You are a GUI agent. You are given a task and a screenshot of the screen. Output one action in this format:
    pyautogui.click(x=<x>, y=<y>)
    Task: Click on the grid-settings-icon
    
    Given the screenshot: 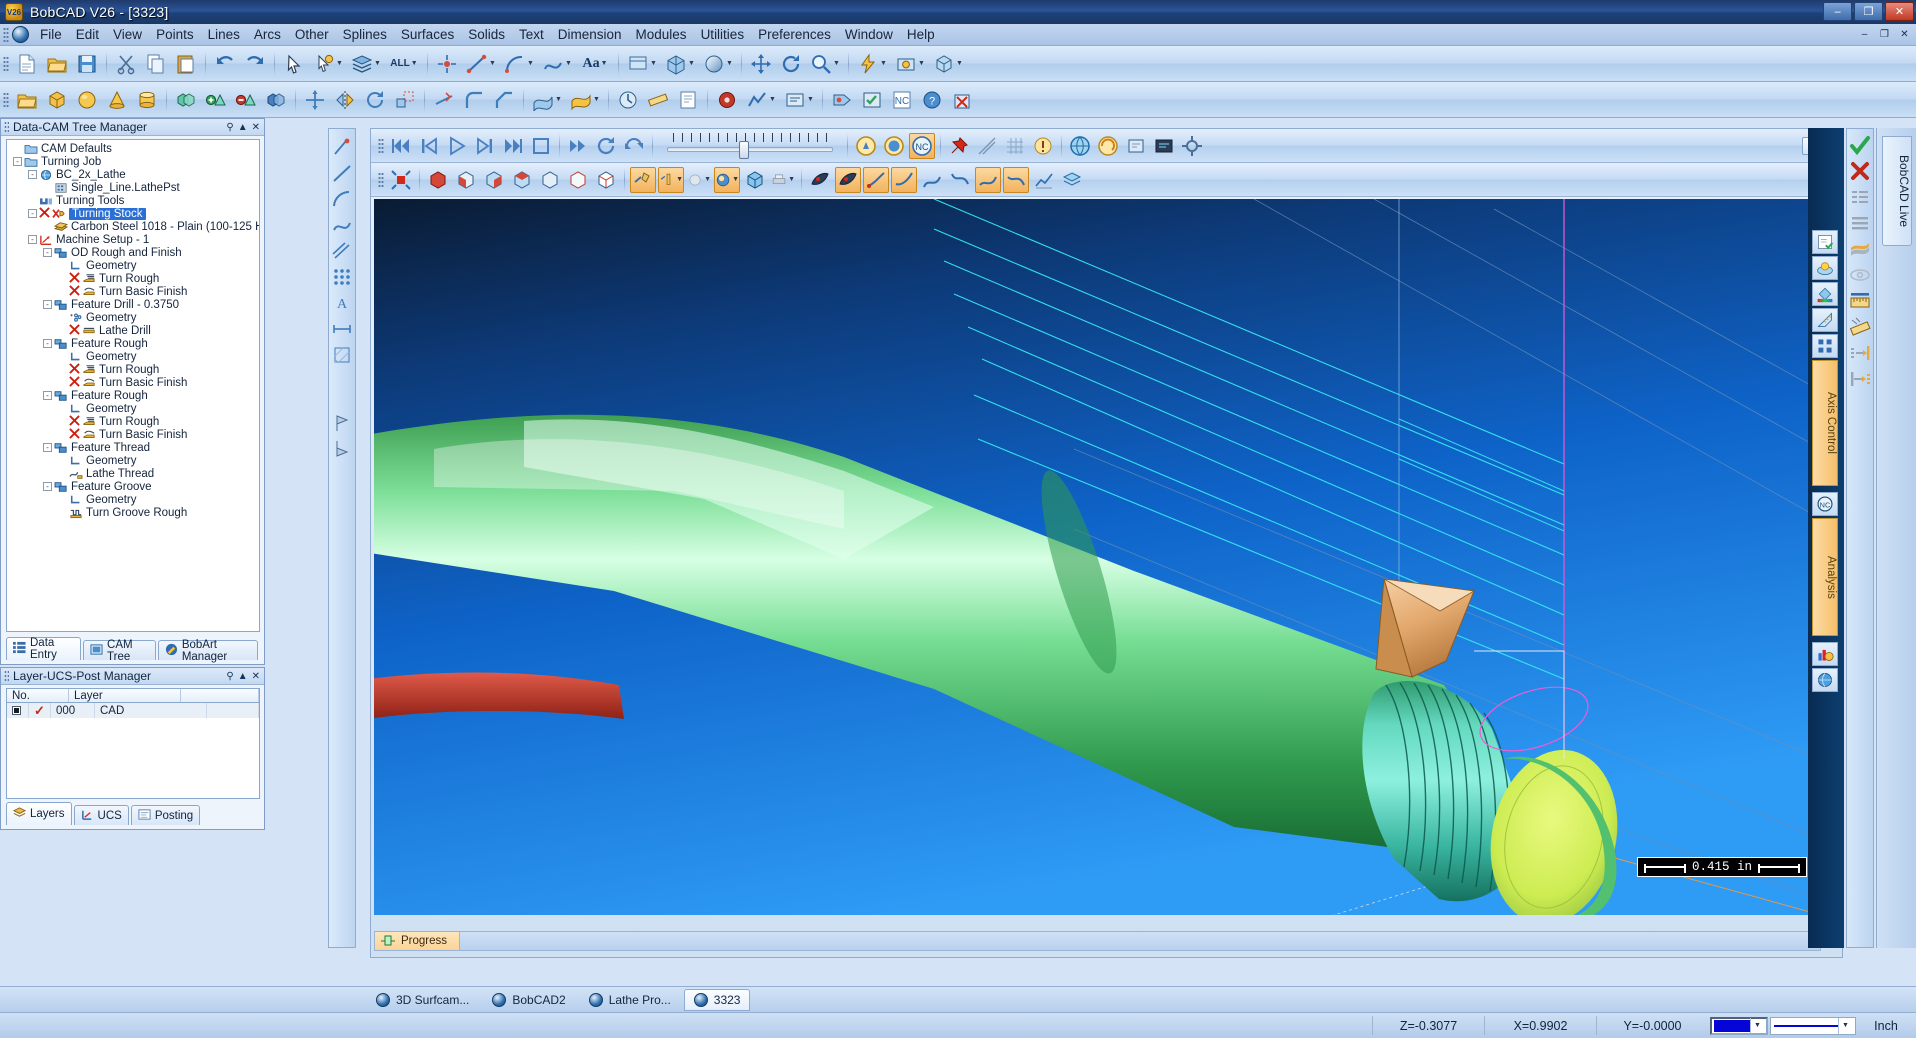 What is the action you would take?
    pyautogui.click(x=1825, y=346)
    